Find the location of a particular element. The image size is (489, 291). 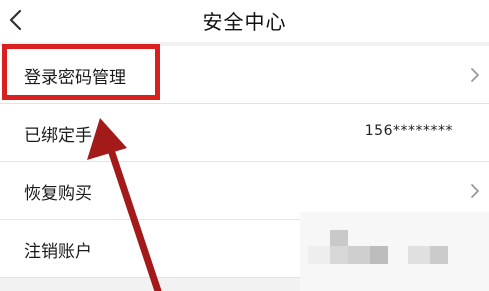

top-bar: 安全中心 is located at coordinates (244, 21).